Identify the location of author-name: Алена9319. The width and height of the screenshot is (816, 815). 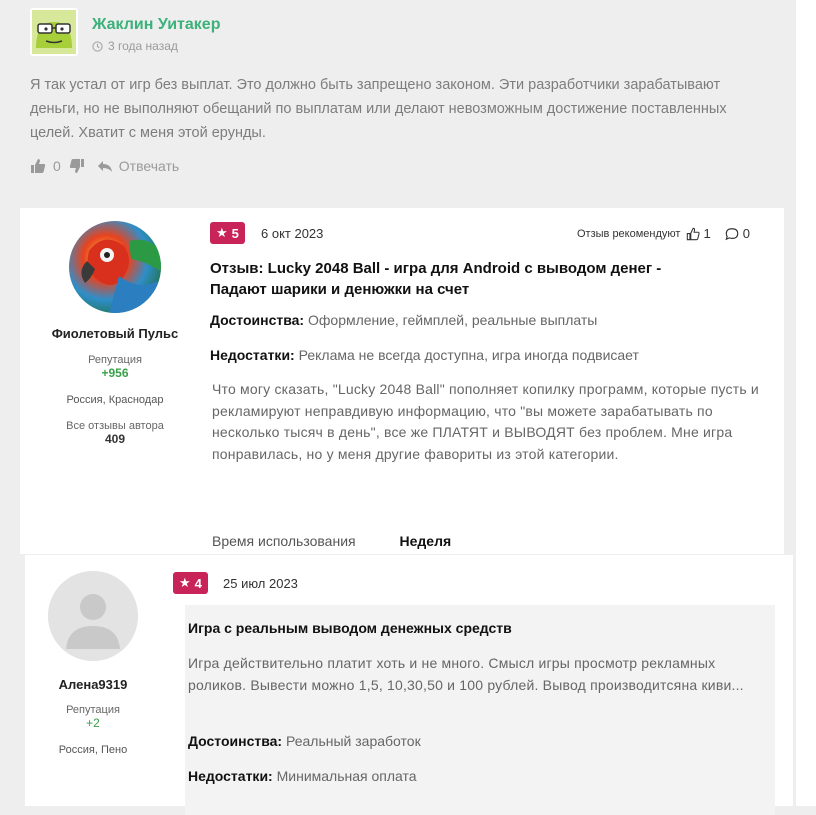
(93, 684).